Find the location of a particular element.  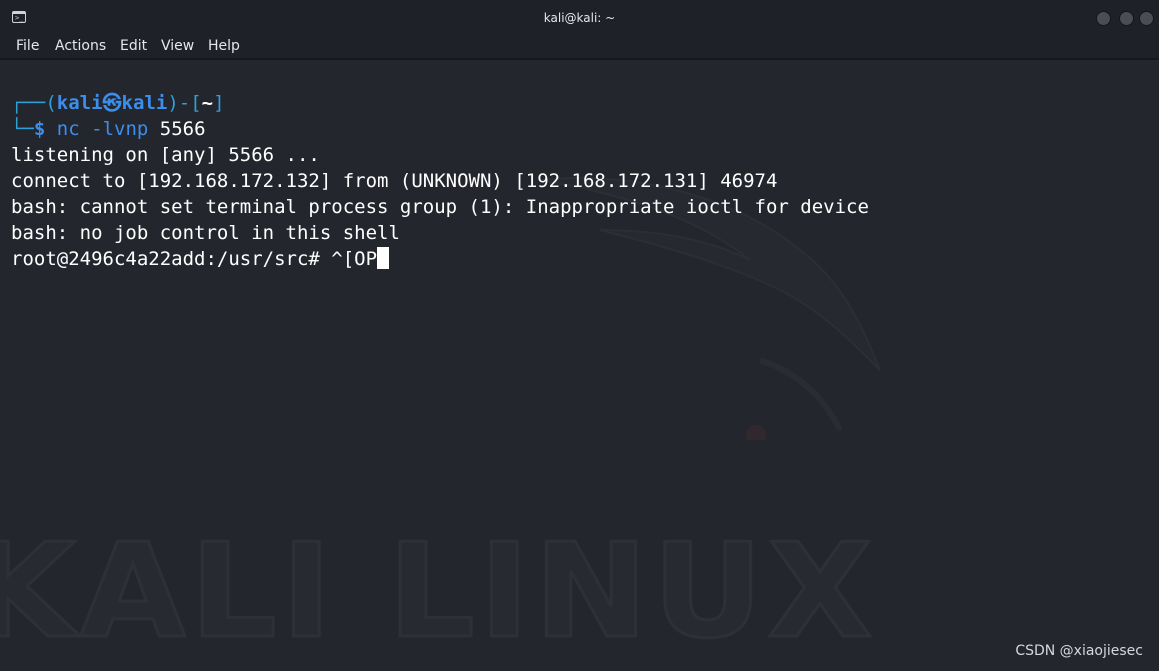

shell-prompt-line: root@2496c4a22add:/usr/src# ^[OP is located at coordinates (200, 259).